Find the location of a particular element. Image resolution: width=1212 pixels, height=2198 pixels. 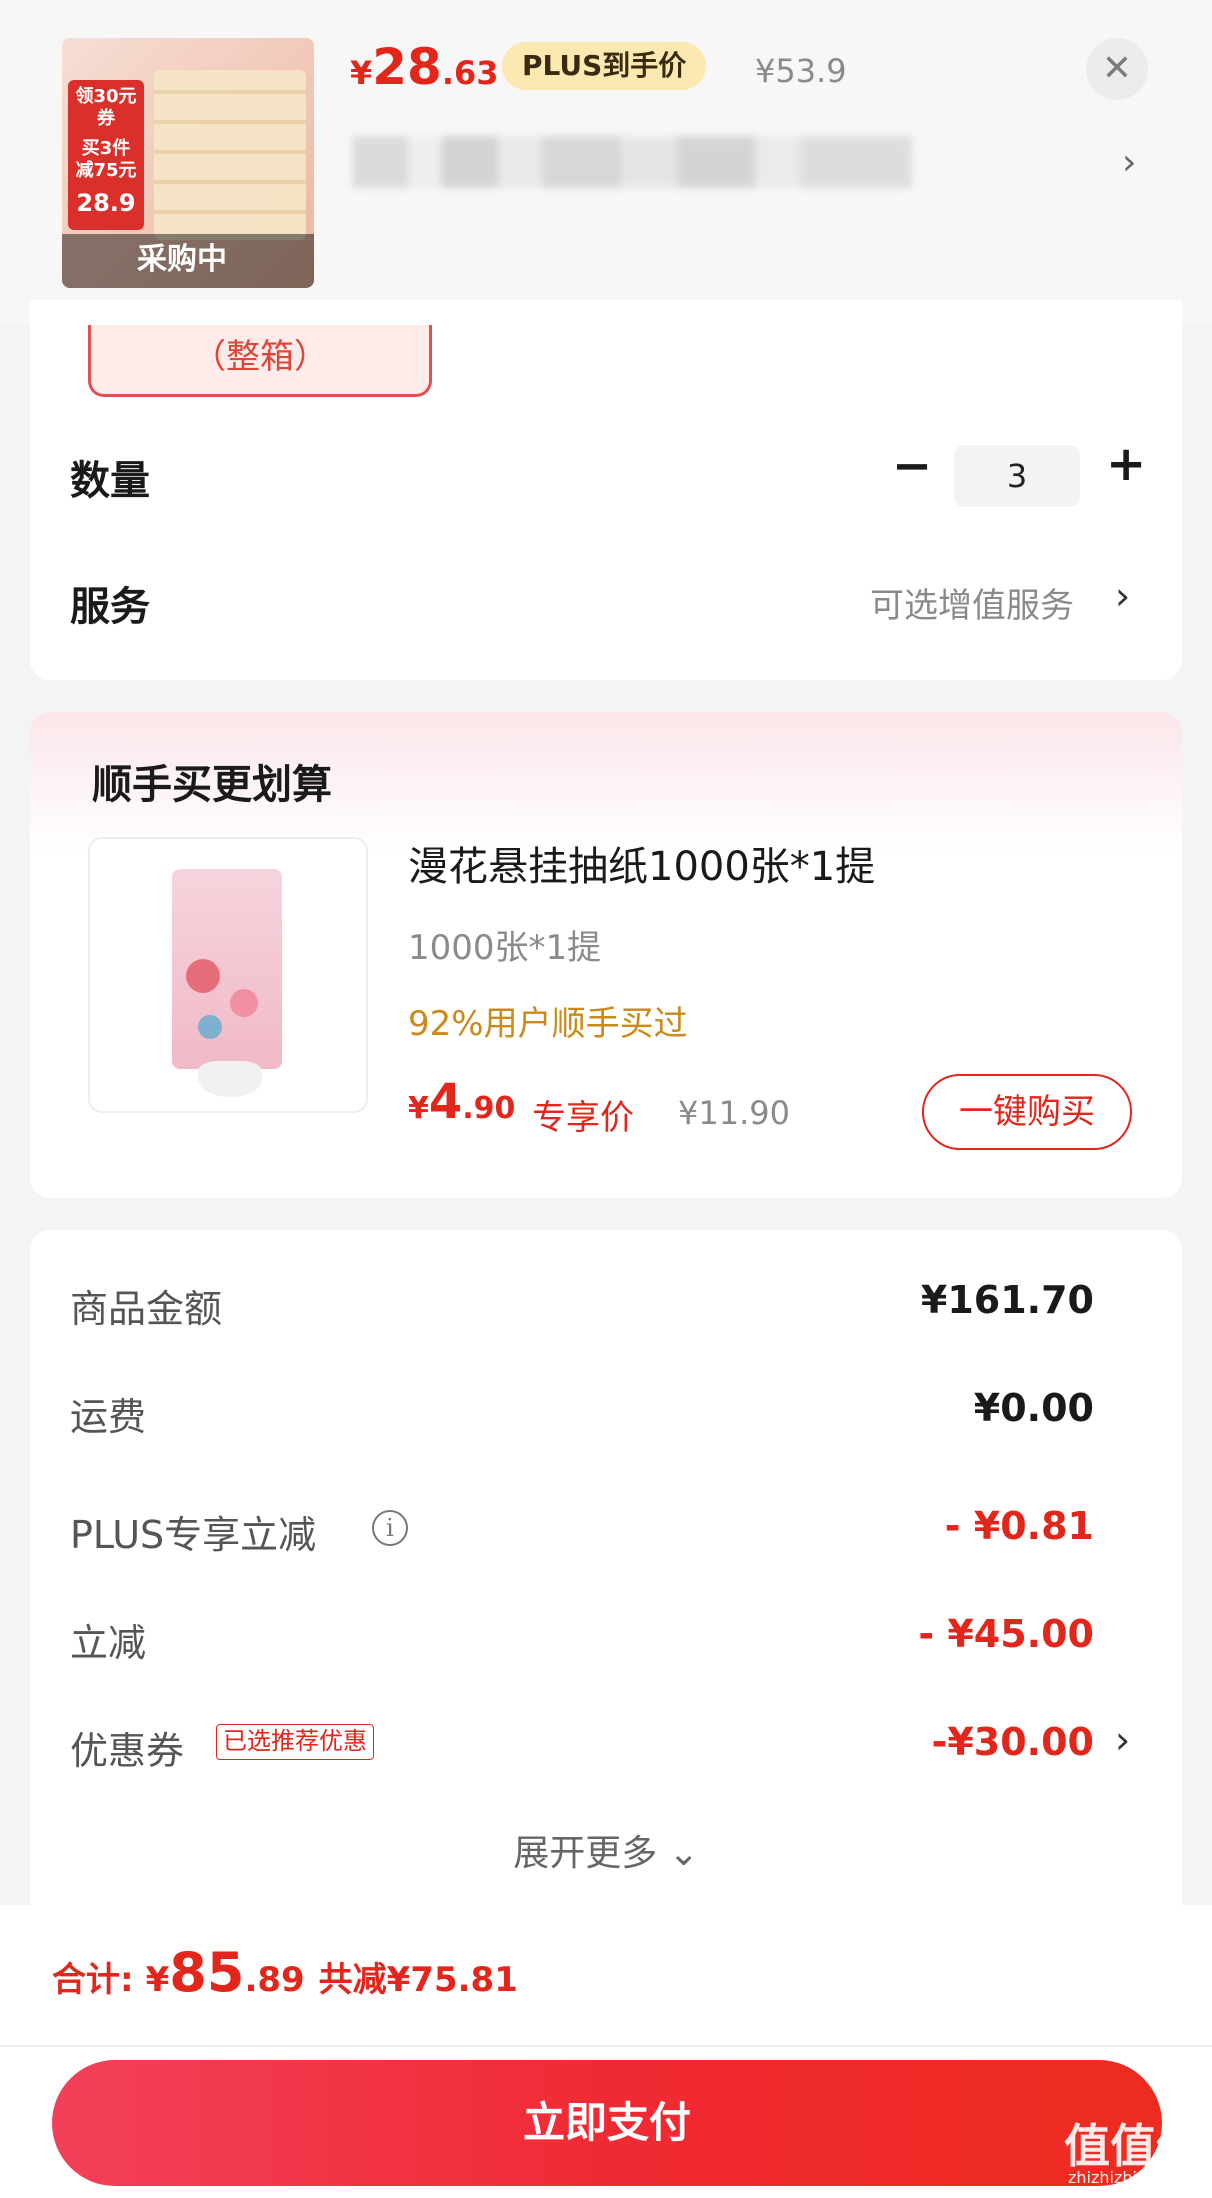

total-integer: 85 is located at coordinates (207, 1972).